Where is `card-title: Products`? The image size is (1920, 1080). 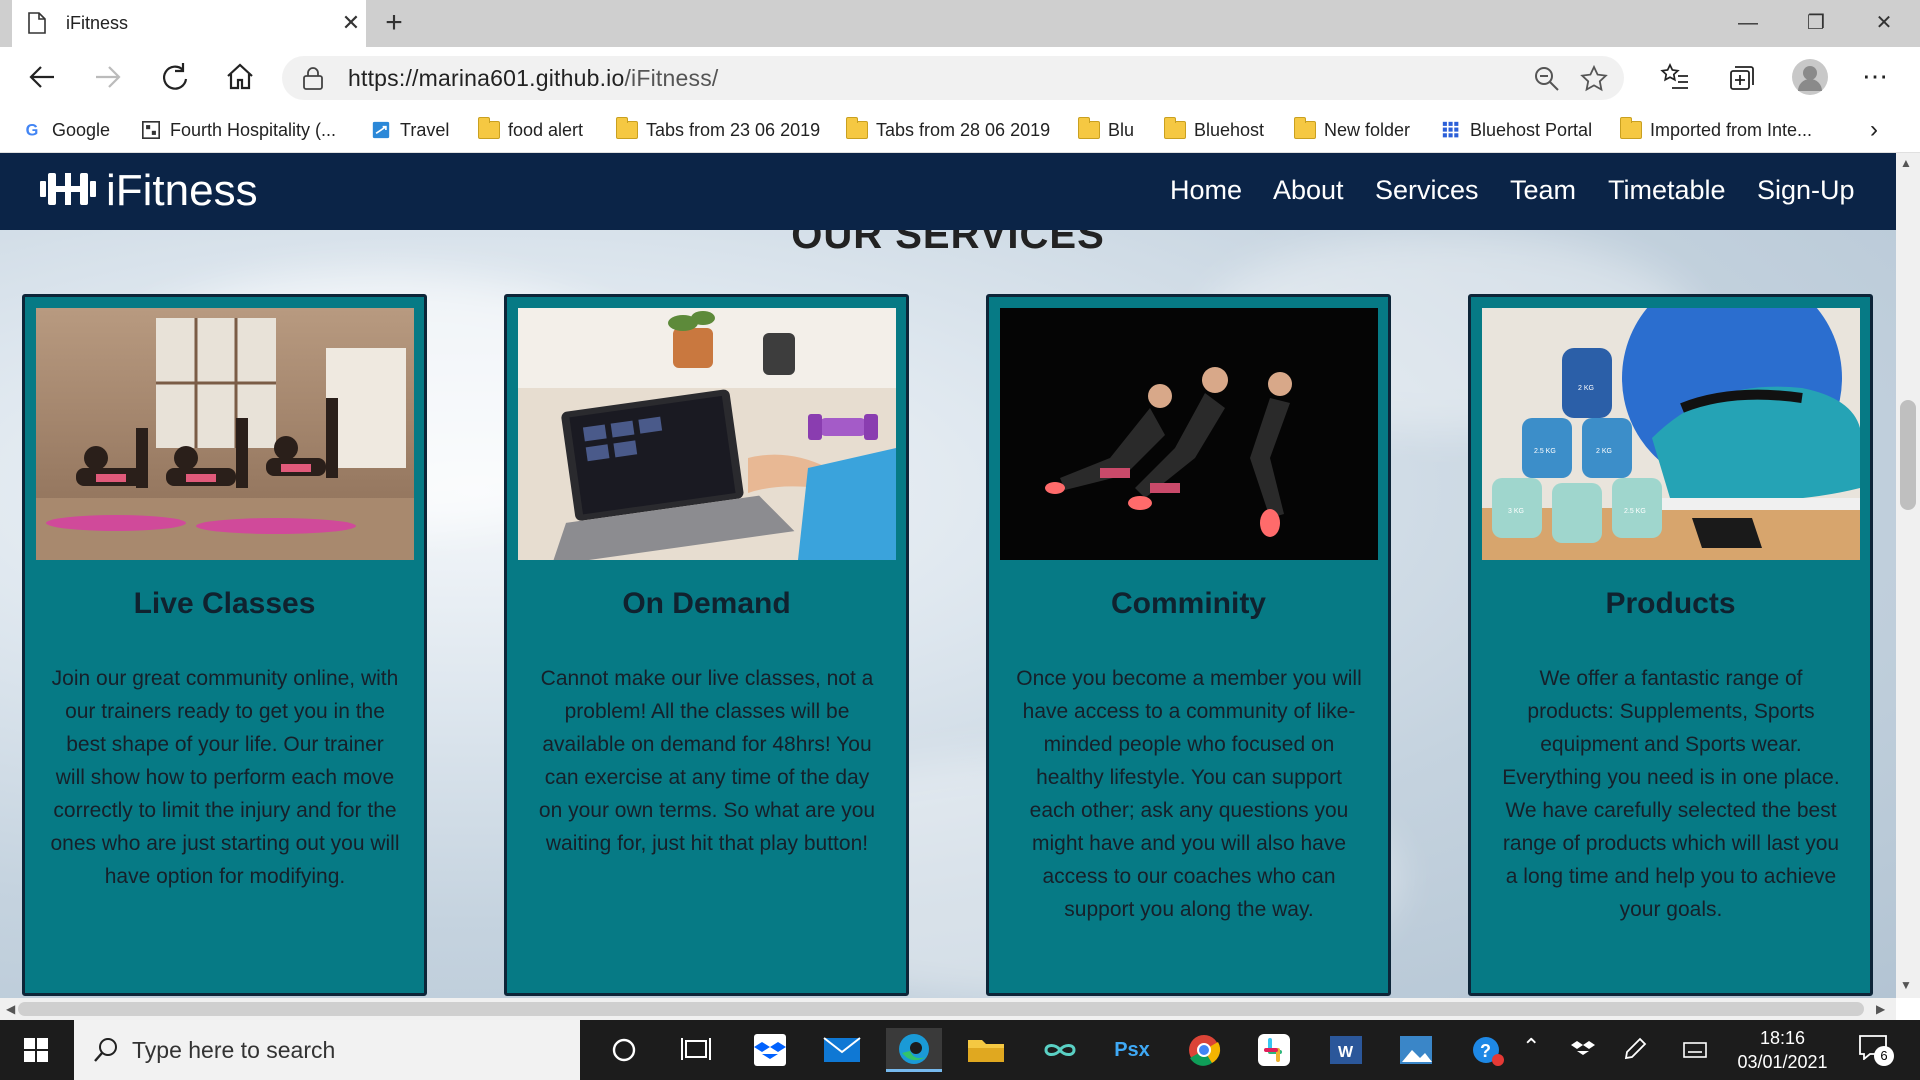 card-title: Products is located at coordinates (1670, 603).